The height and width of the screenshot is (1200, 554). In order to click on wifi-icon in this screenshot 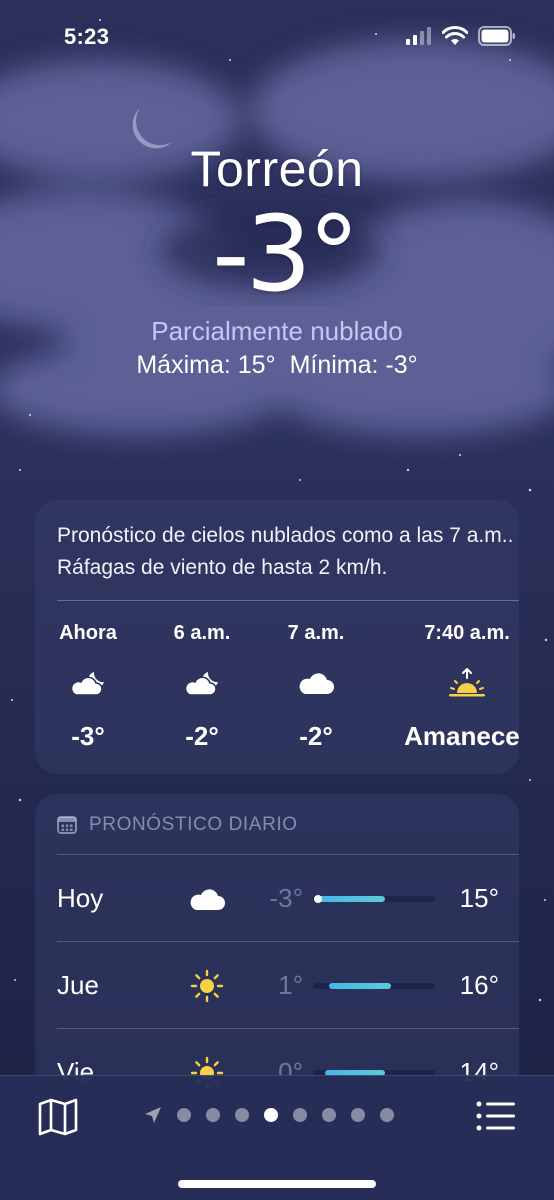, I will do `click(455, 35)`.